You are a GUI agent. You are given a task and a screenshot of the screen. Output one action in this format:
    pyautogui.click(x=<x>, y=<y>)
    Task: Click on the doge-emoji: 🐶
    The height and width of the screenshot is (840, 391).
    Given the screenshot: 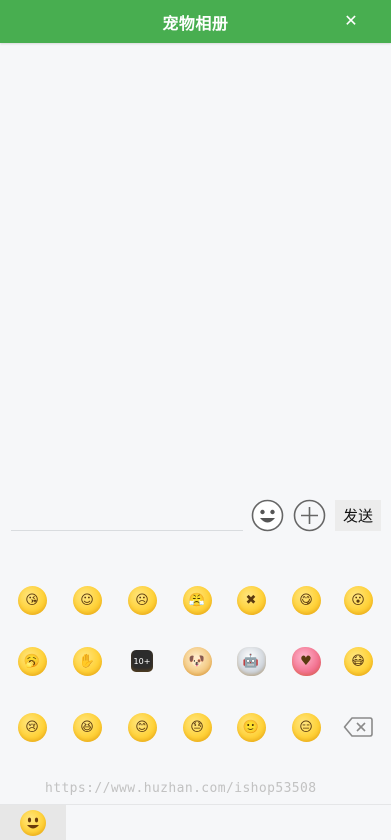 What is the action you would take?
    pyautogui.click(x=197, y=661)
    